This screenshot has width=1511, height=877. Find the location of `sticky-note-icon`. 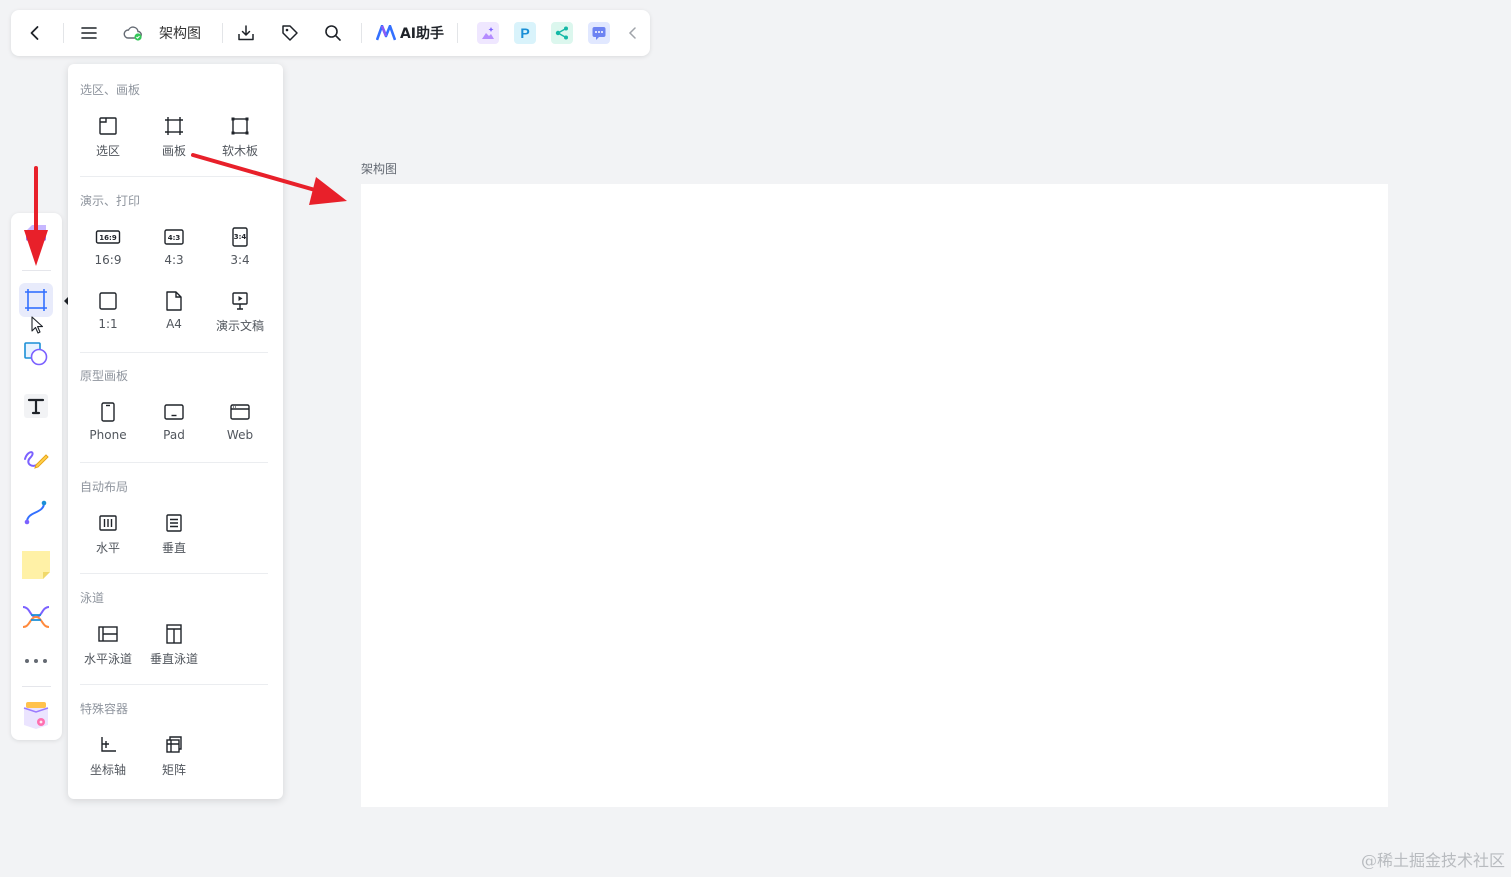

sticky-note-icon is located at coordinates (36, 565).